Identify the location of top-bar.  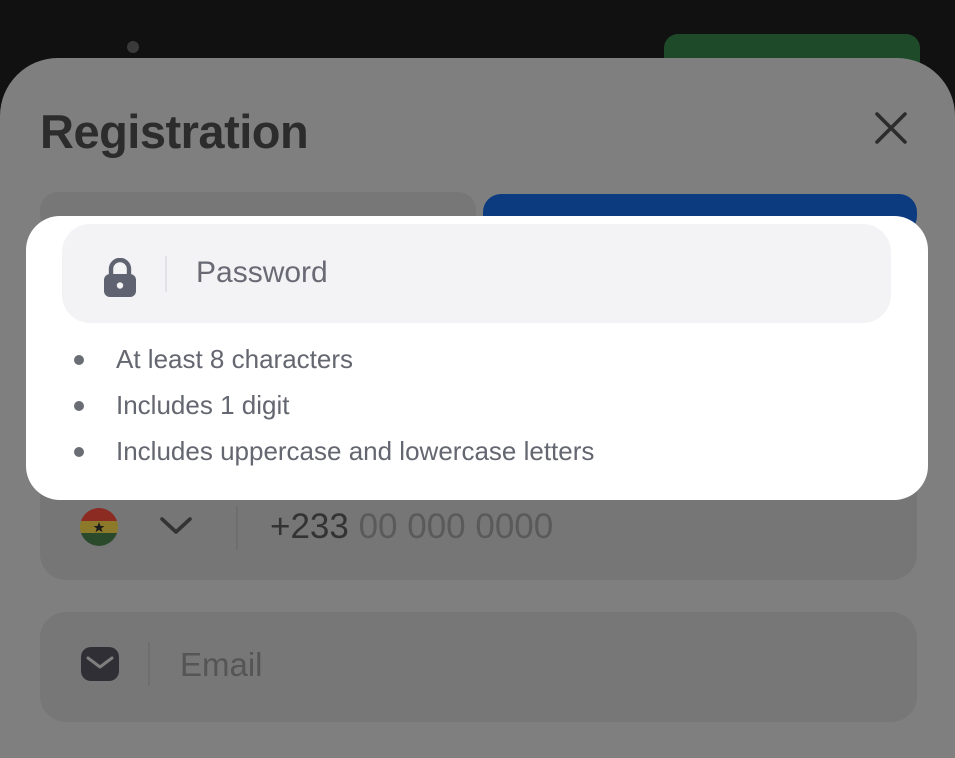
(477, 37).